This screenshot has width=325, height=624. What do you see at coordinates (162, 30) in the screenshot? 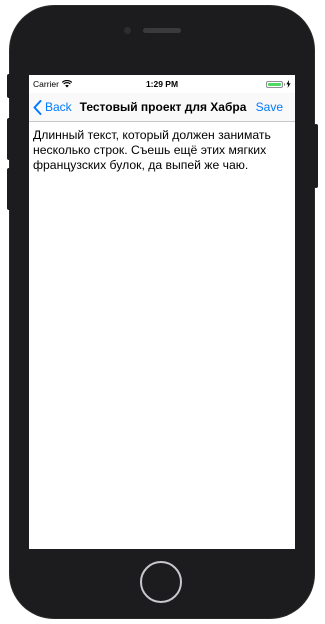
I see `earpiece-speaker` at bounding box center [162, 30].